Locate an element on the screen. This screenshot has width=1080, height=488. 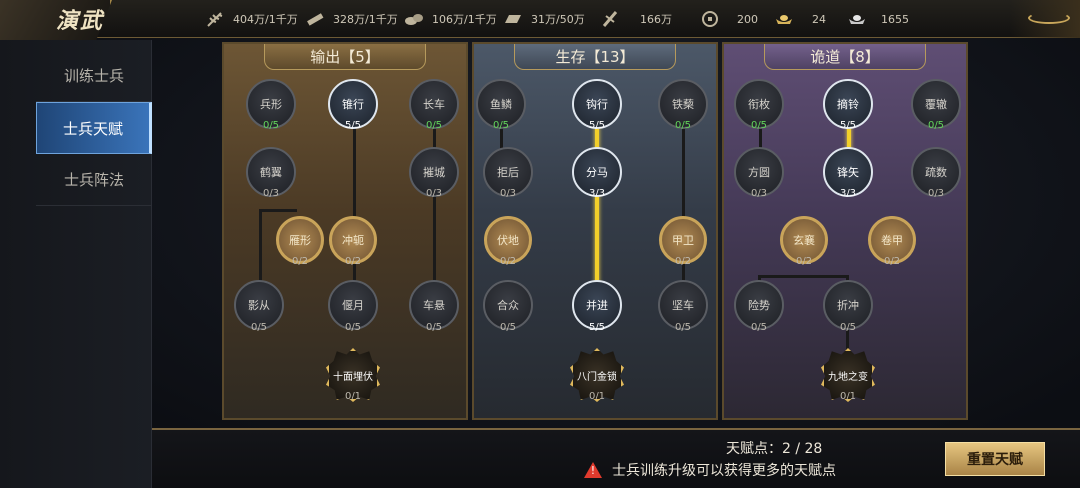
silver-ingot-icon is located at coordinates (857, 19).